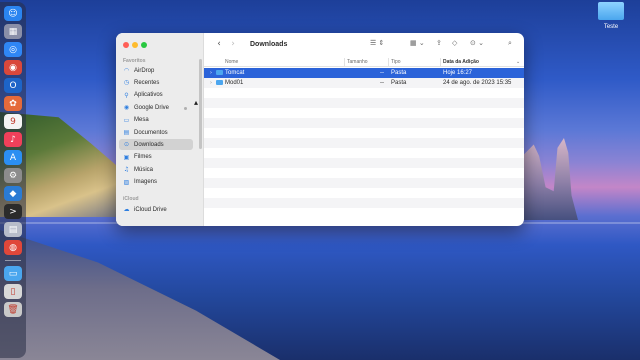 This screenshot has height=360, width=640. I want to click on sidebar-item-google-drive: ◉ Google Drive, so click(156, 107).